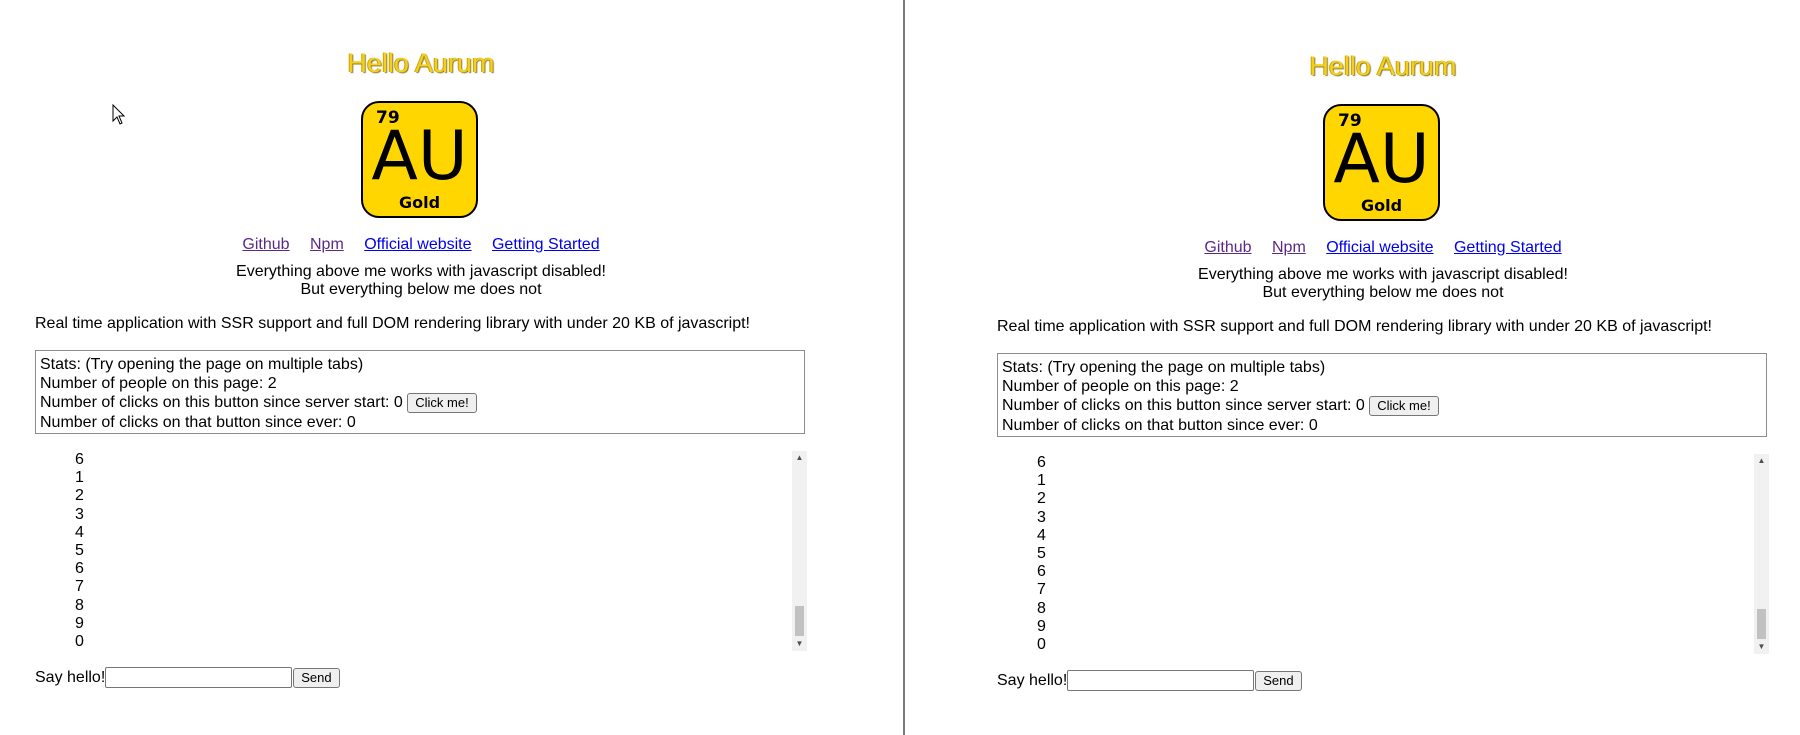  What do you see at coordinates (904, 367) in the screenshot?
I see `pane-divider` at bounding box center [904, 367].